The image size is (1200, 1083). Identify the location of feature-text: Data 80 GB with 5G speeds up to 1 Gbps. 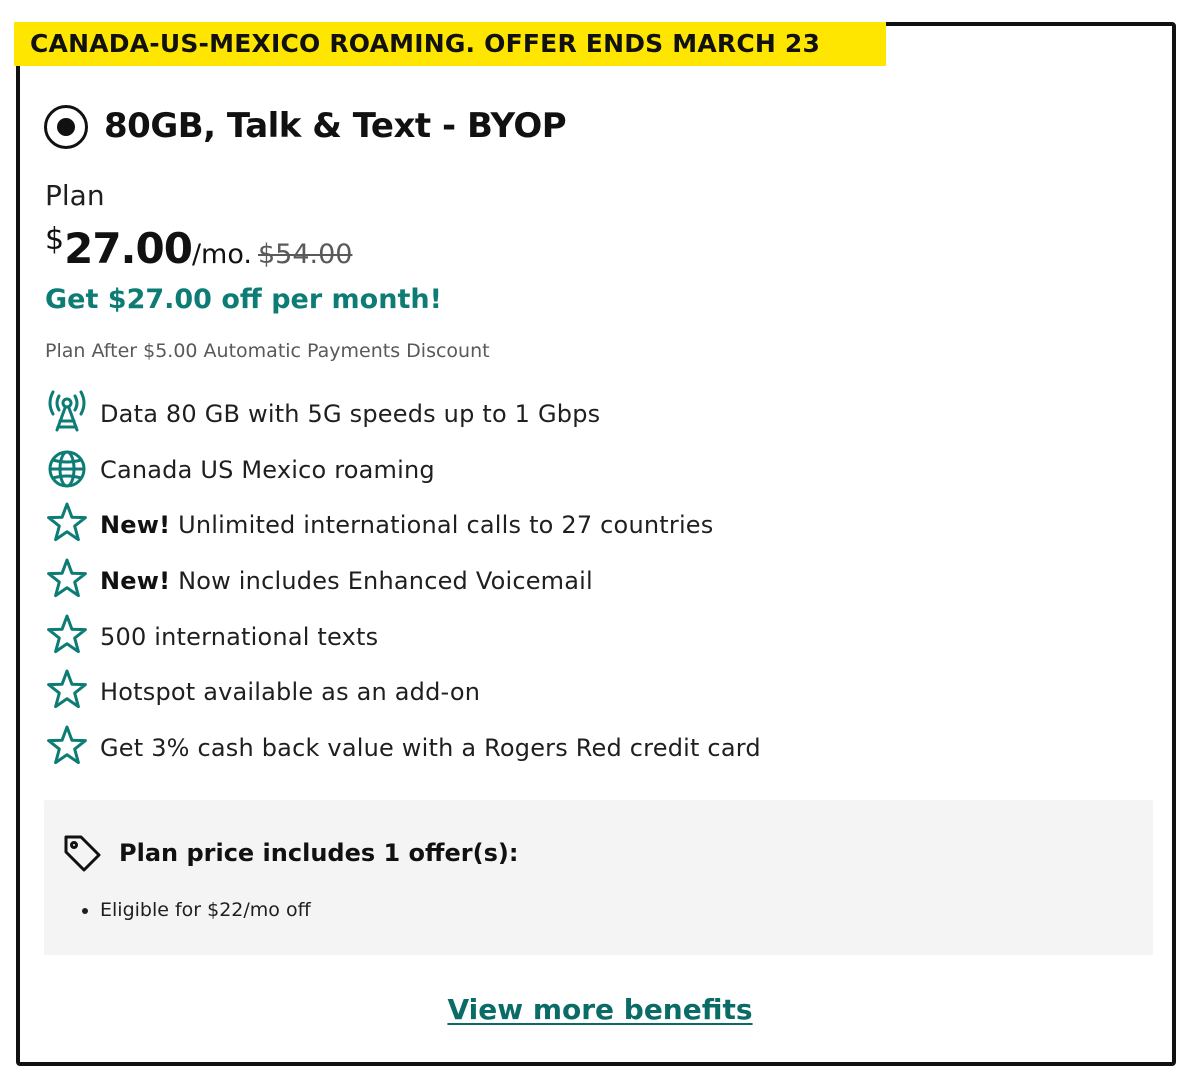
(350, 414).